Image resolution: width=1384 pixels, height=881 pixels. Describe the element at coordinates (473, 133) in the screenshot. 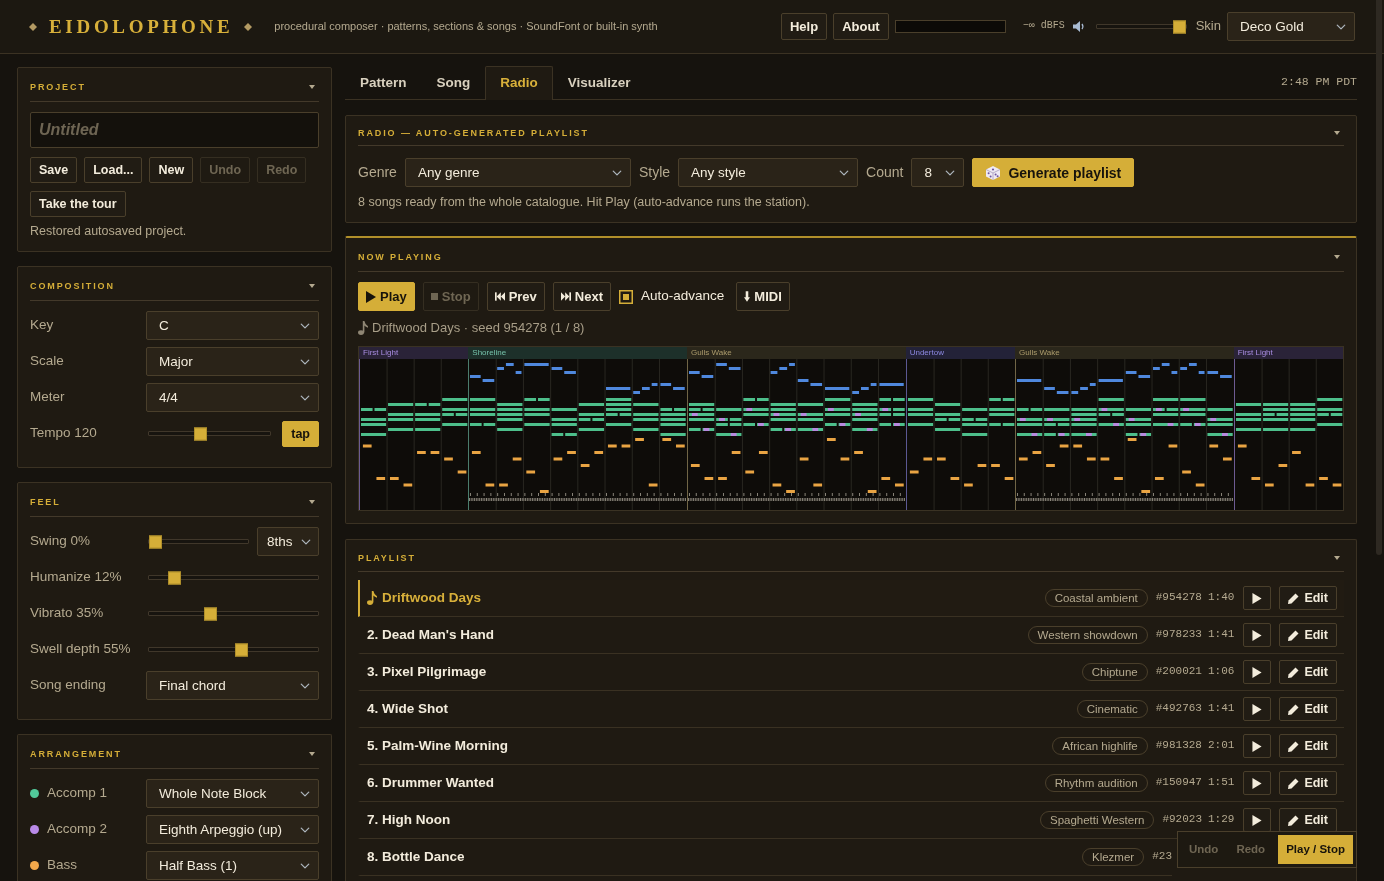

I see `panel-title: RADIO — AUTO-GENERATED PLAYLIST` at that location.